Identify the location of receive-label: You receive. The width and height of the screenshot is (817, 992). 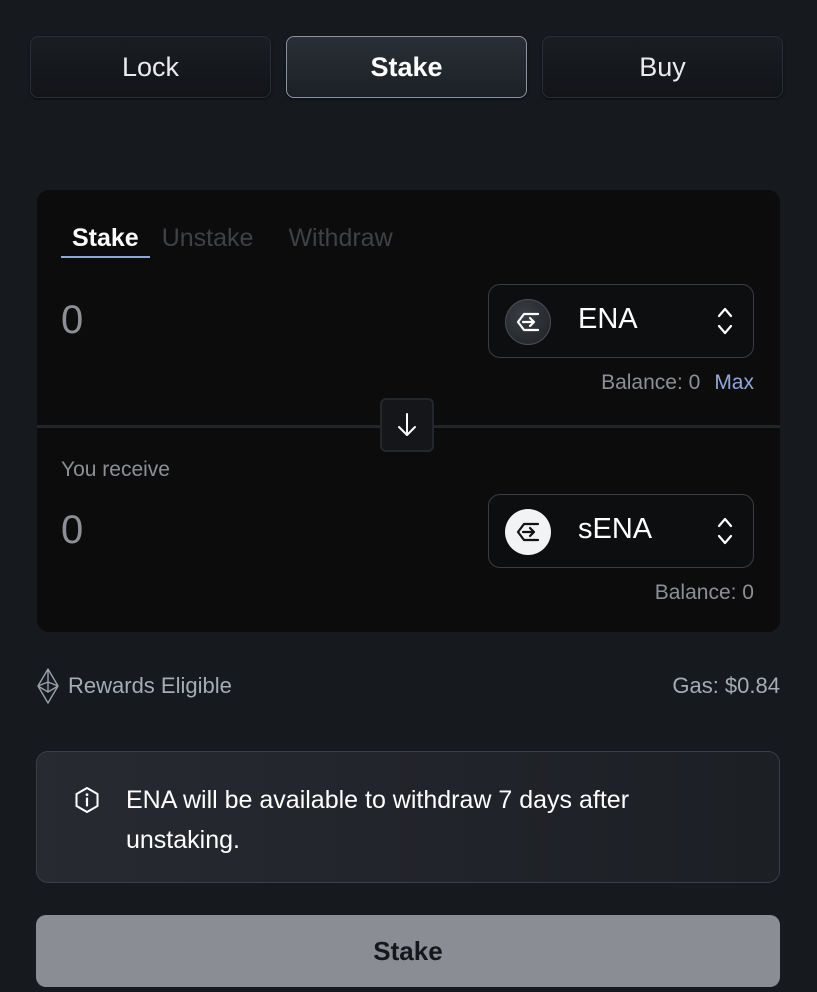
(115, 469).